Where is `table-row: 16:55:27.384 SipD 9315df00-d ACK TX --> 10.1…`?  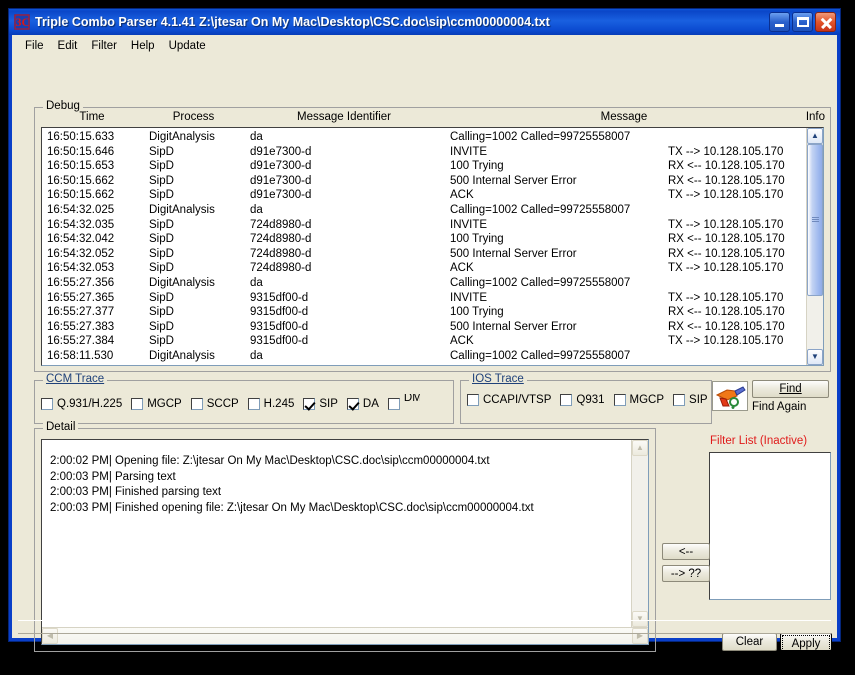
table-row: 16:55:27.384 SipD 9315df00-d ACK TX --> 10.1… is located at coordinates (424, 340).